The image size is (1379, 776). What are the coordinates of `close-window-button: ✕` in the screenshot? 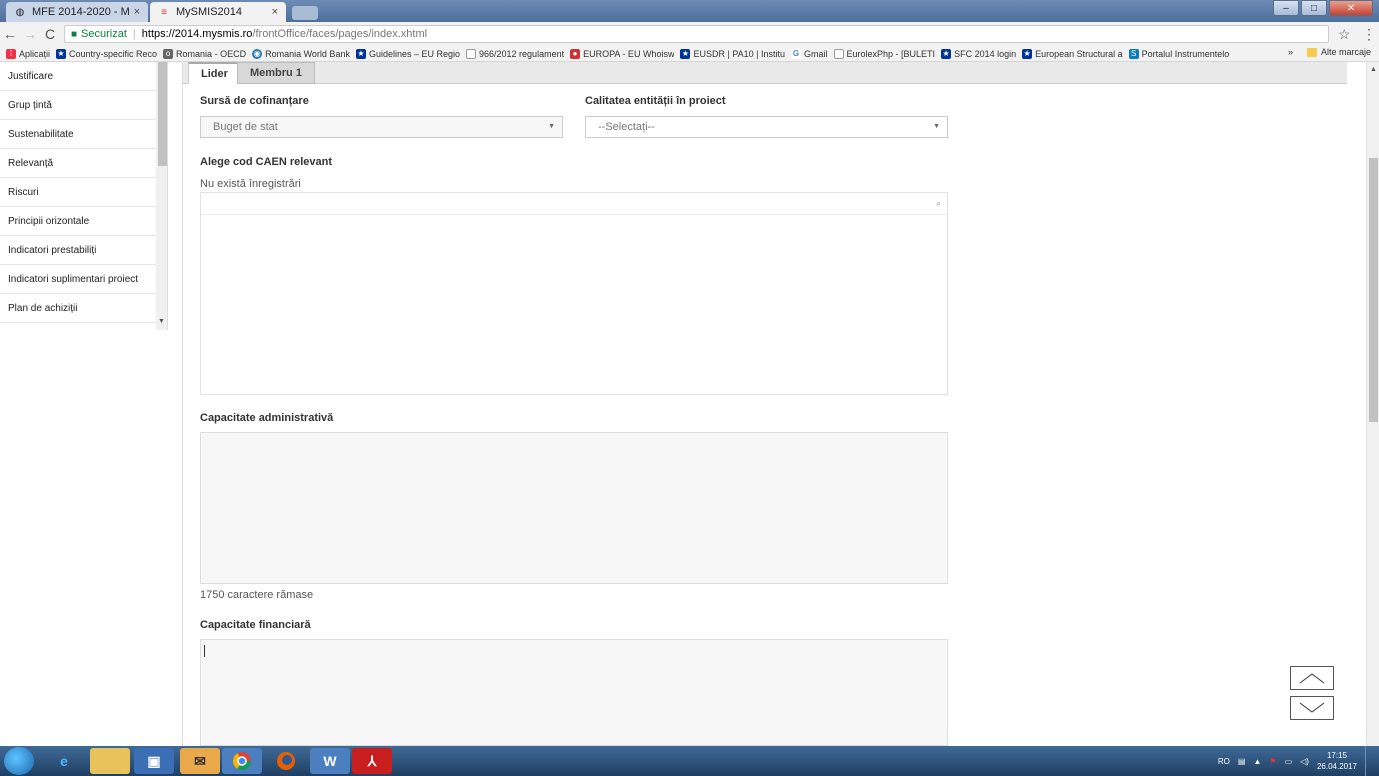 It's located at (1351, 8).